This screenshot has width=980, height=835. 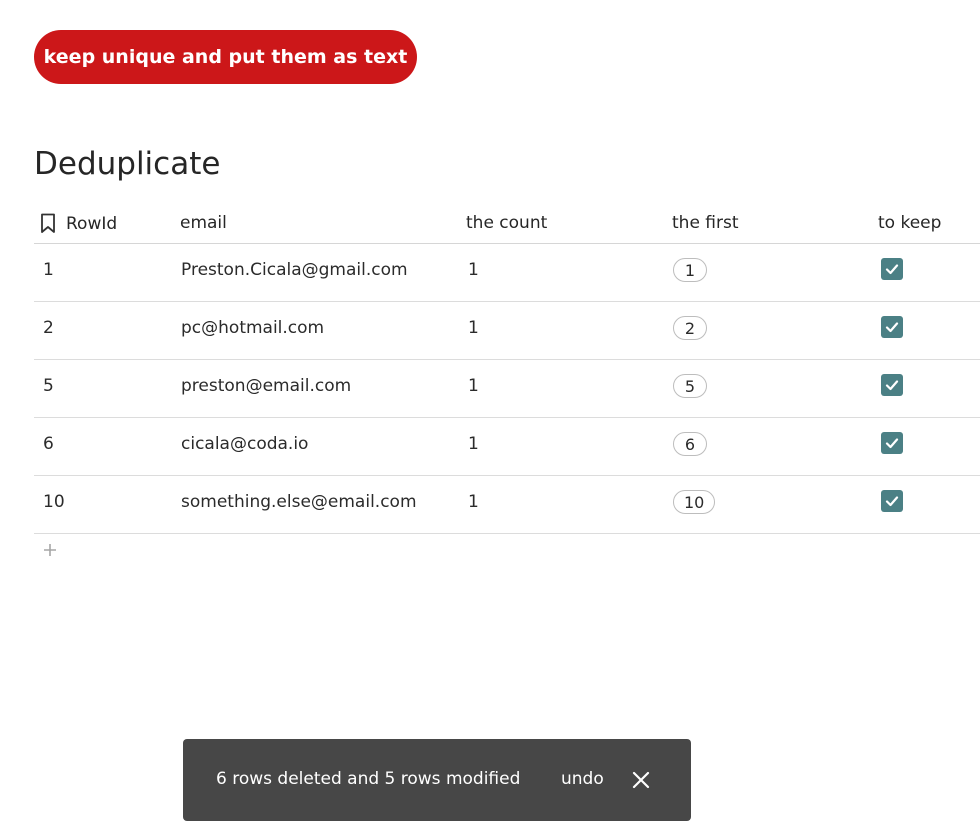 I want to click on cell-rowid: 10, so click(x=54, y=502).